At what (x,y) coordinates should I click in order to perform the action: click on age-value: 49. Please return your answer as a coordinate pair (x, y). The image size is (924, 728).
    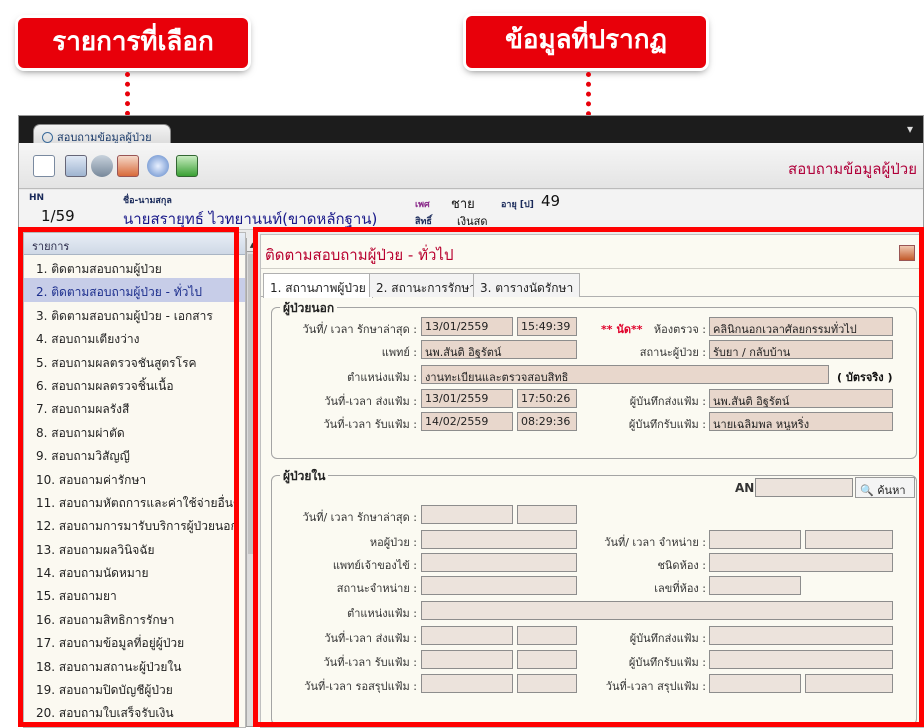
    Looking at the image, I should click on (551, 201).